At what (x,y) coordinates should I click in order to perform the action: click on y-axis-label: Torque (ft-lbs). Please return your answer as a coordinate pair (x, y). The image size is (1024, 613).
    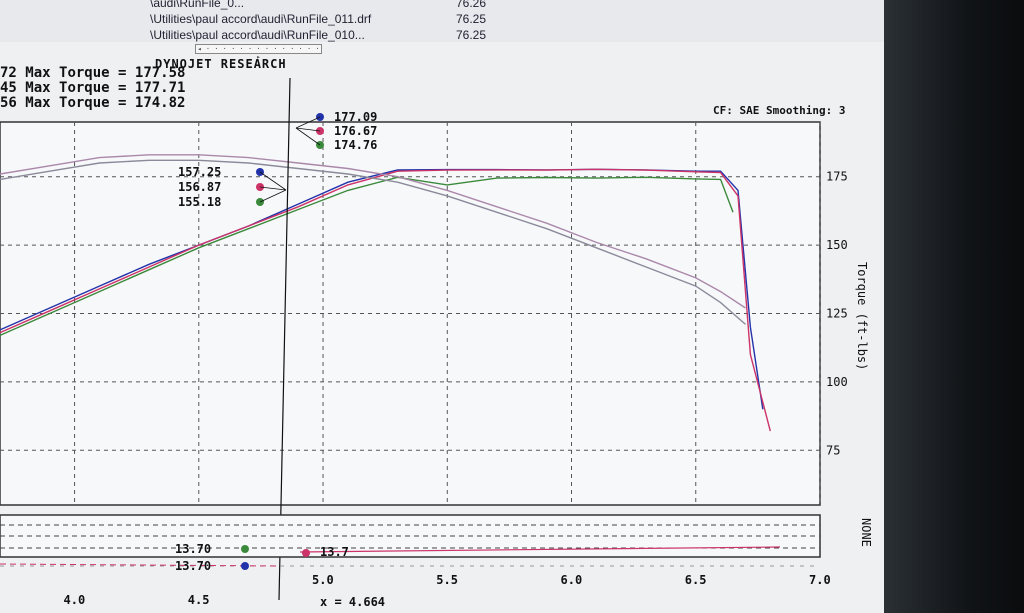
    Looking at the image, I should click on (862, 316).